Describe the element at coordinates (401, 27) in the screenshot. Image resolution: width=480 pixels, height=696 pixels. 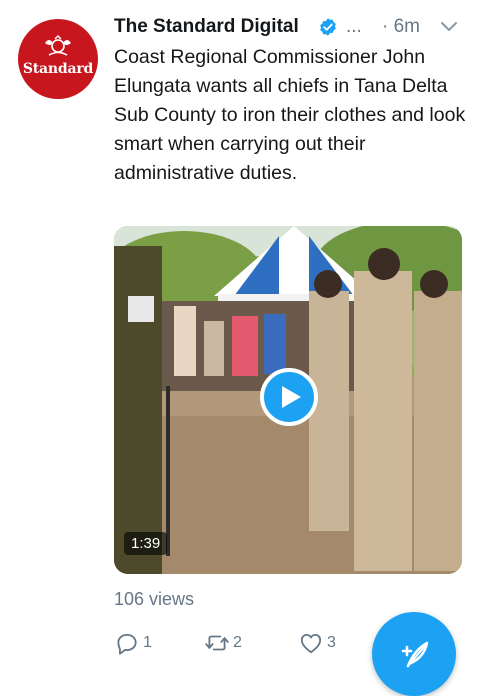
I see `tweet-timestamp: · 6m` at that location.